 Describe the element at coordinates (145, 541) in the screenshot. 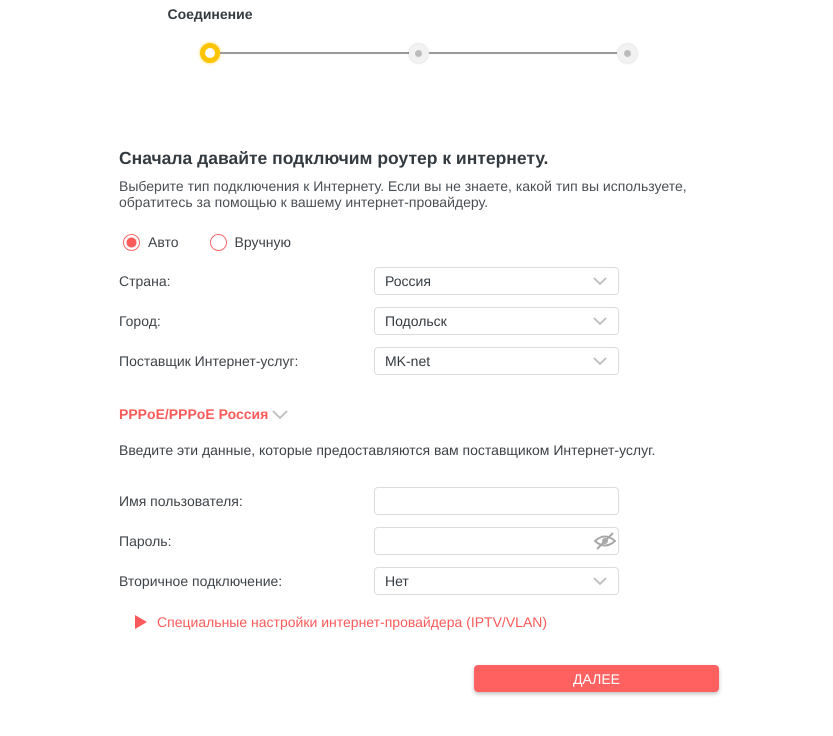

I see `field-label: Пароль:` at that location.